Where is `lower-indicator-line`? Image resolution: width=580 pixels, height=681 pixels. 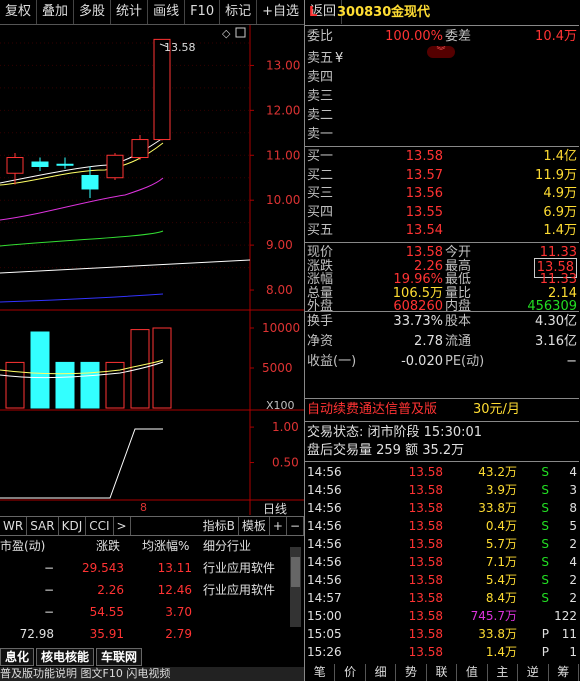 lower-indicator-line is located at coordinates (81, 463).